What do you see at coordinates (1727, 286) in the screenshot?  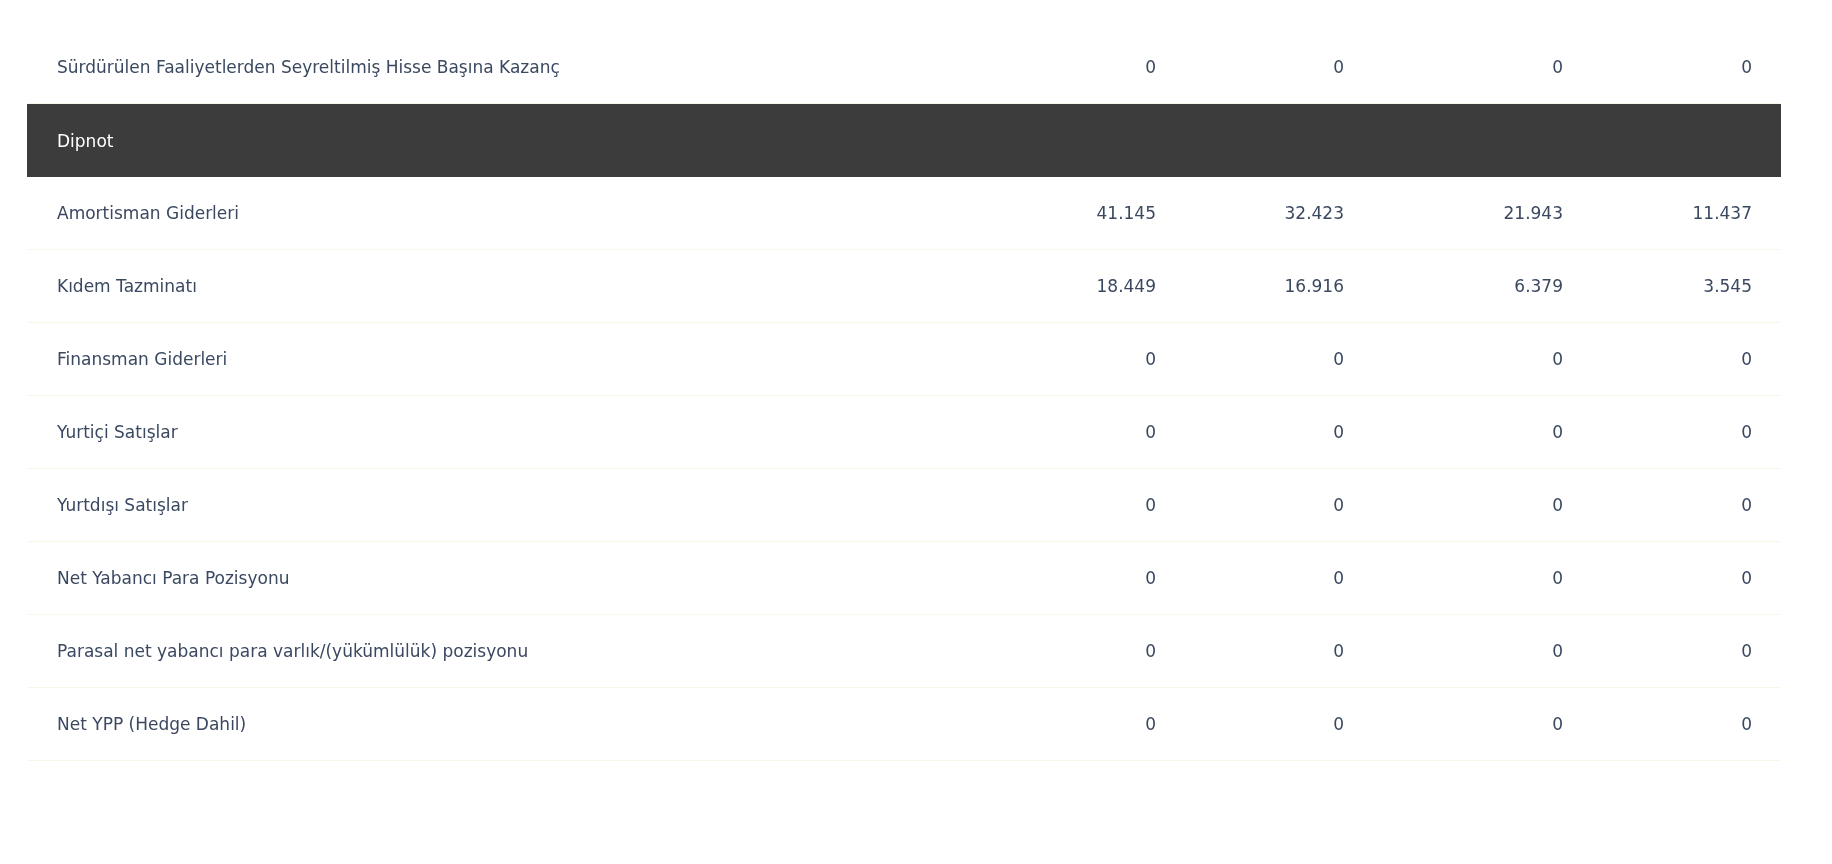 I see `value-cell-text: 3.545` at bounding box center [1727, 286].